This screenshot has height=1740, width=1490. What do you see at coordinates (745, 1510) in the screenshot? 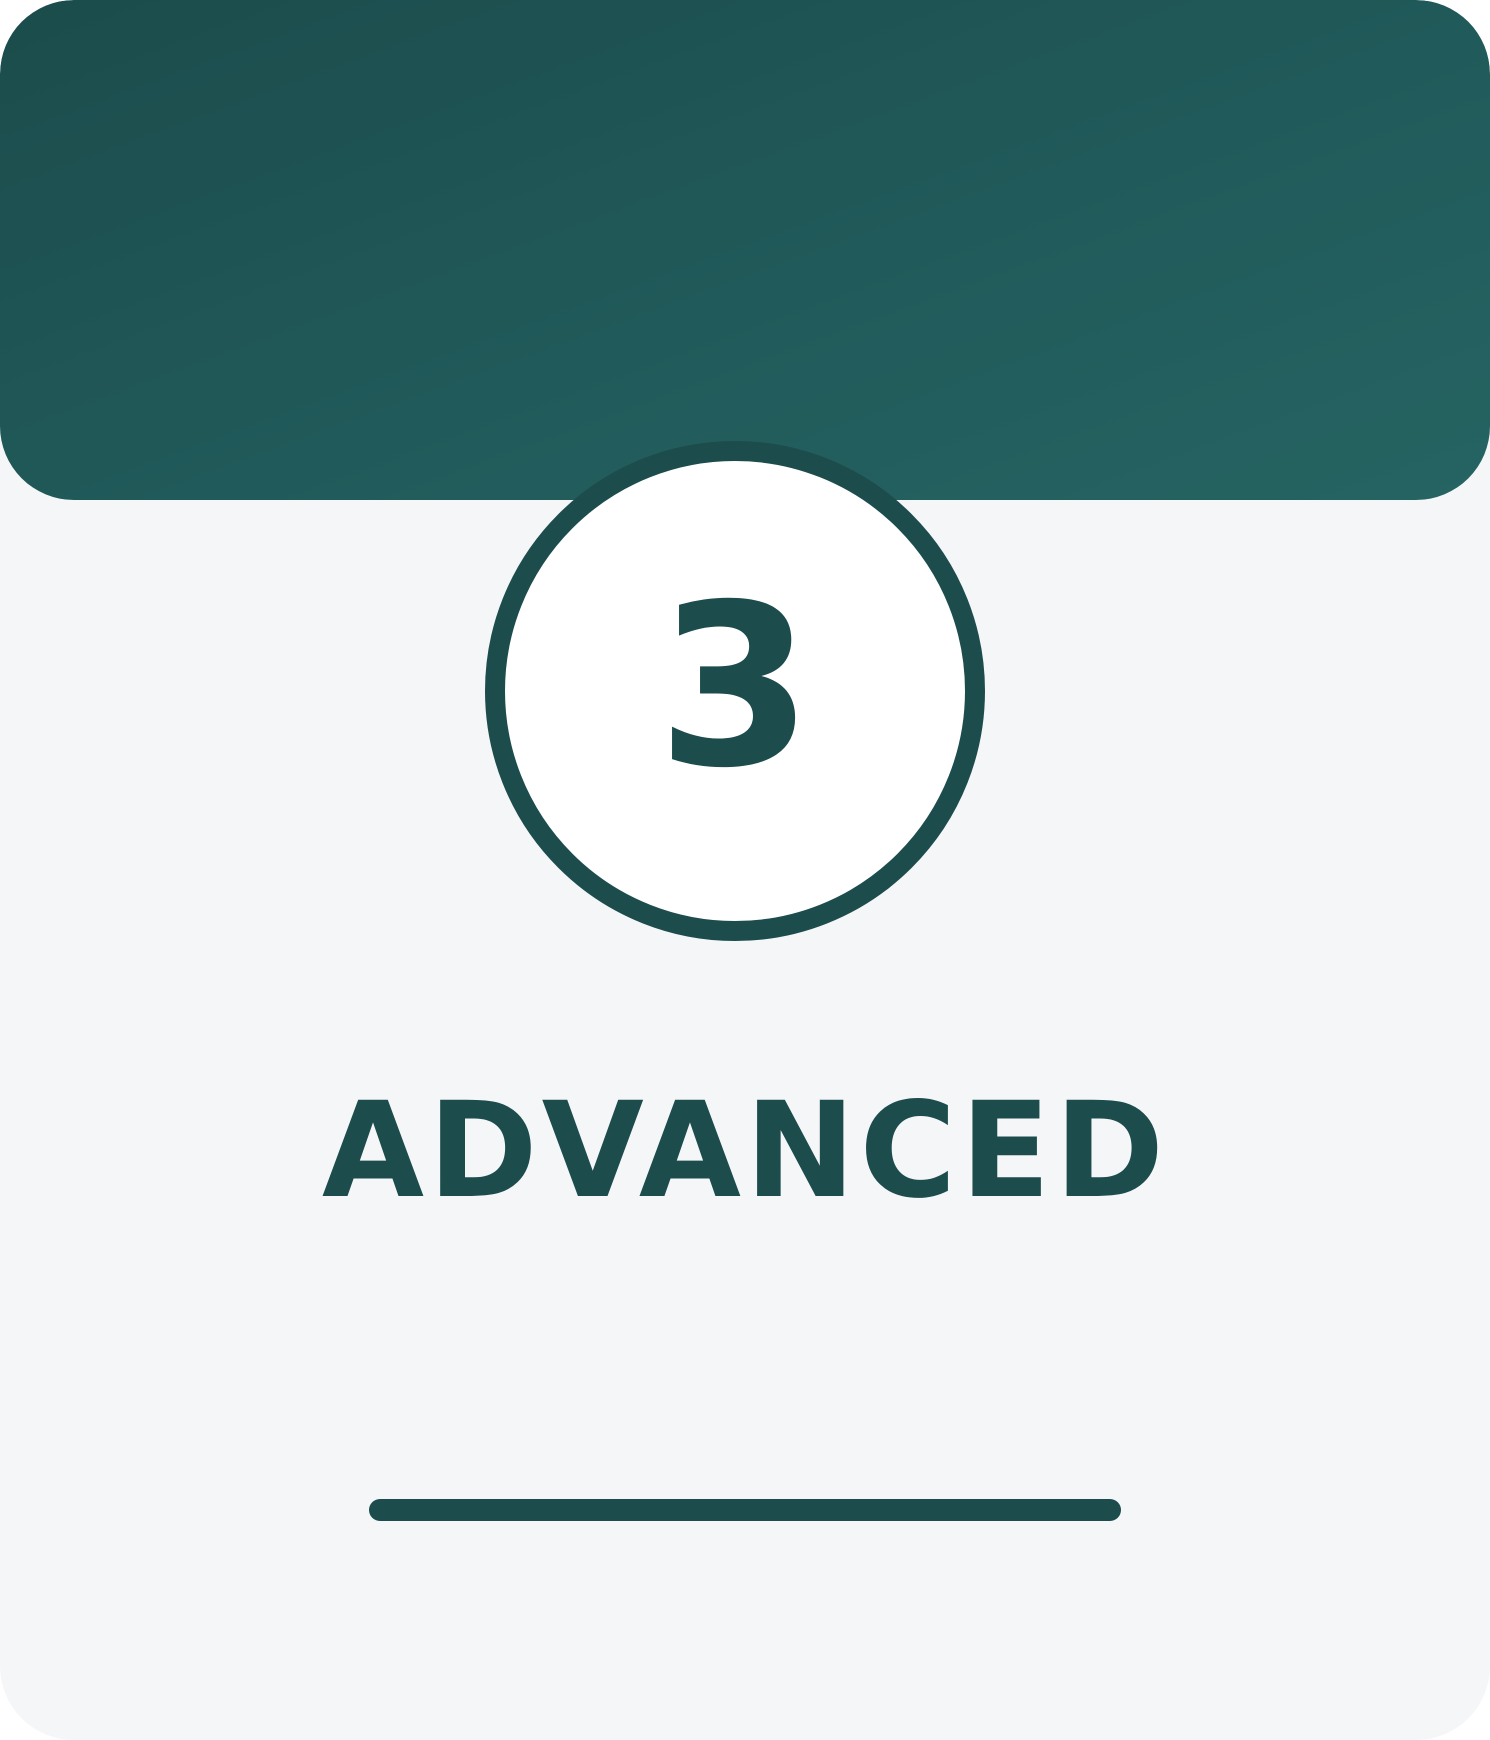
I see `divider-line` at bounding box center [745, 1510].